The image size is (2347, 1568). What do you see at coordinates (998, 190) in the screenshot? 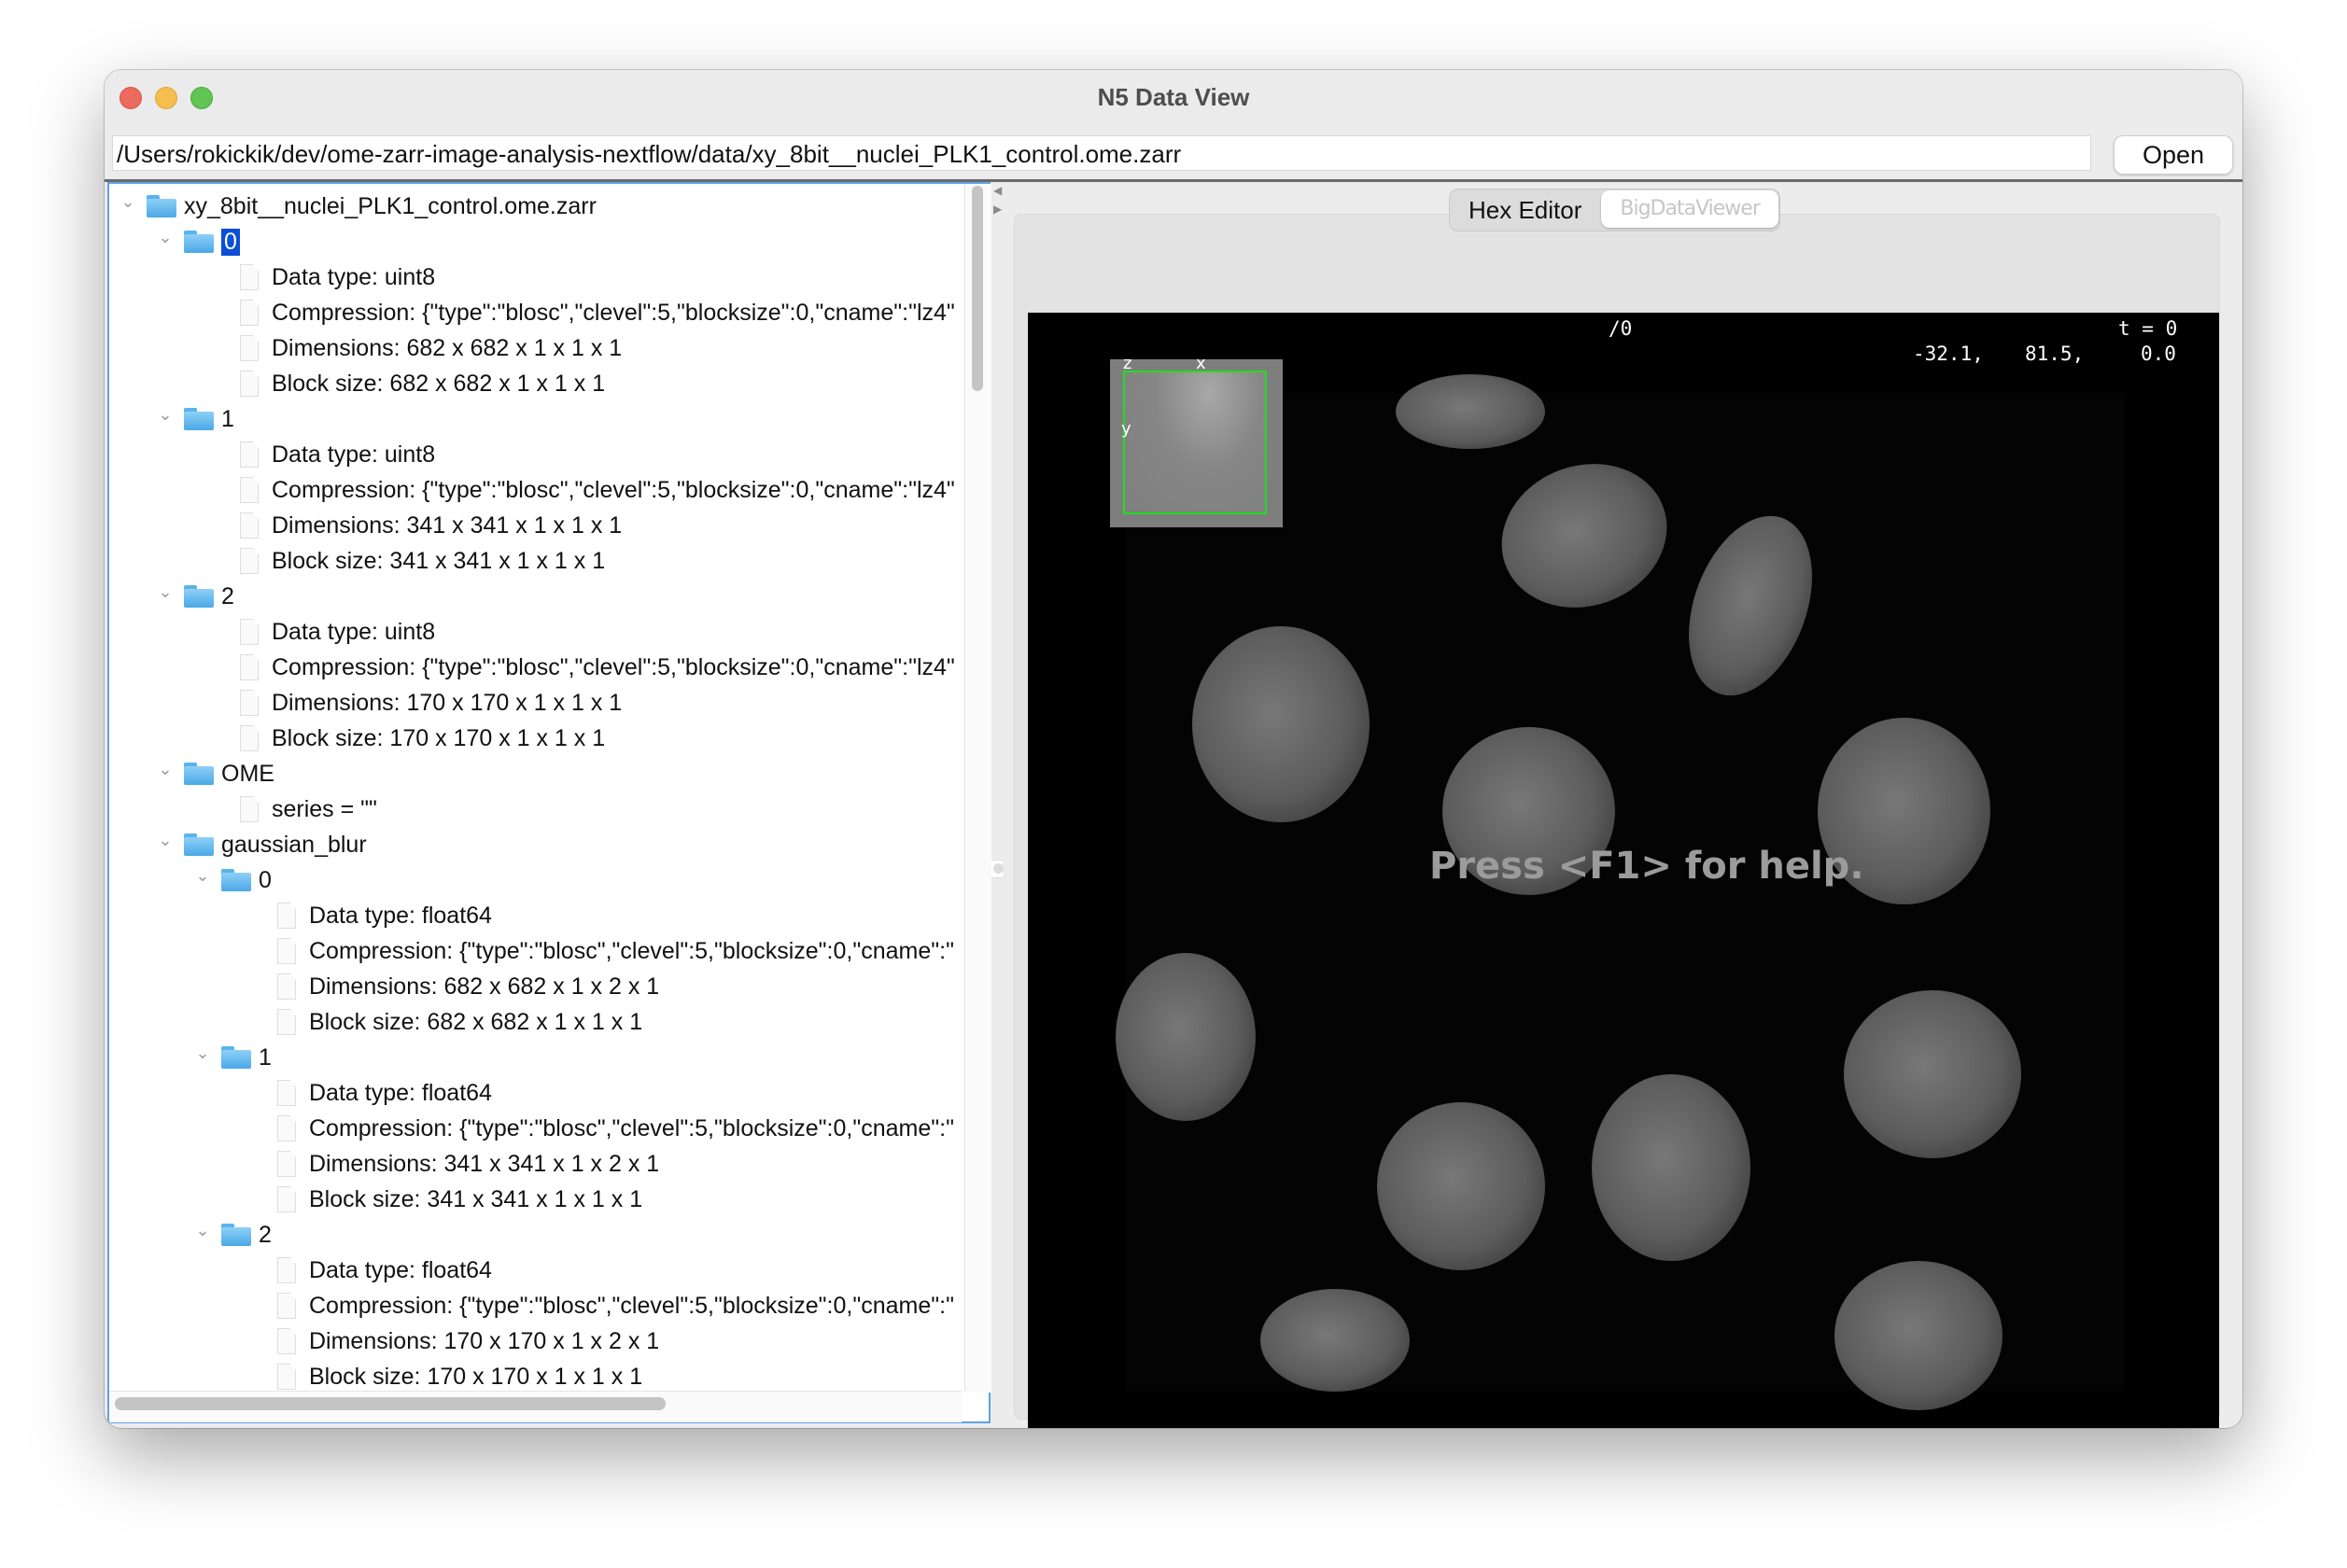
I see `collapse-left-arrow-icon: ◀` at bounding box center [998, 190].